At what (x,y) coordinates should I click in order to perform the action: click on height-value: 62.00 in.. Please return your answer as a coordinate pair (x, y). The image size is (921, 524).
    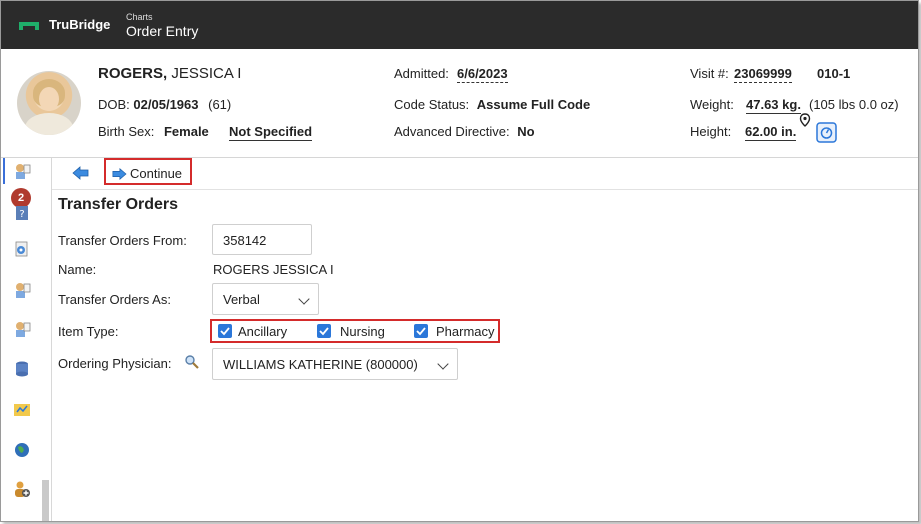
    Looking at the image, I should click on (771, 132).